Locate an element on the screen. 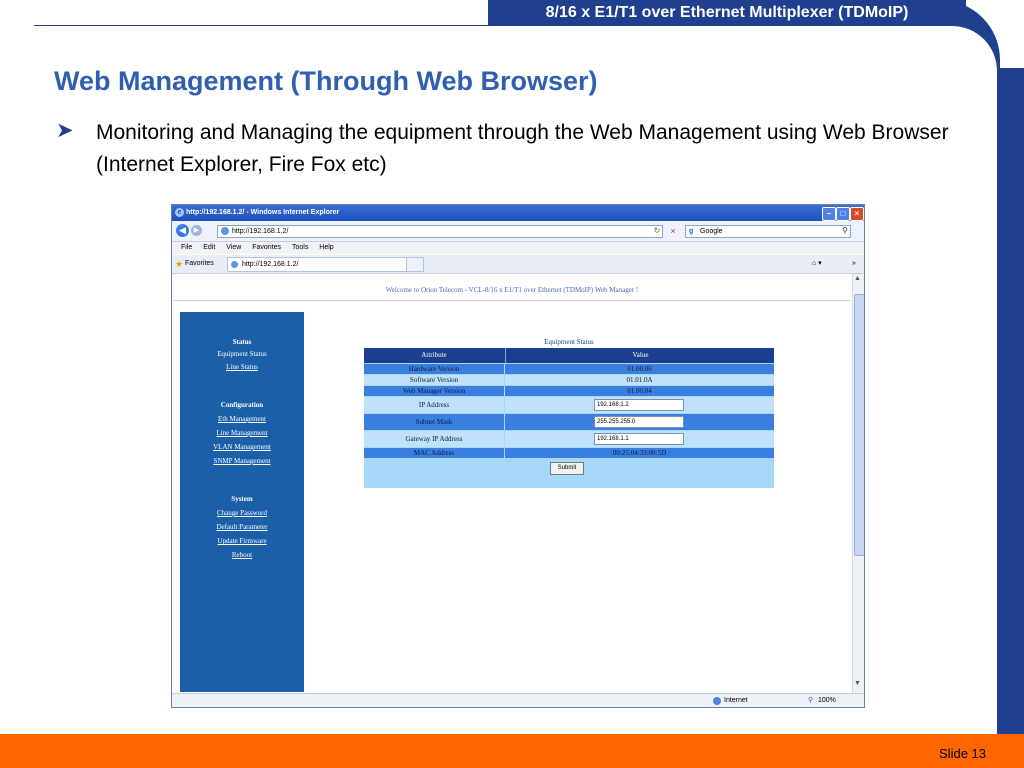  sidebar-item-equipment-status: Equipment Status is located at coordinates (242, 354).